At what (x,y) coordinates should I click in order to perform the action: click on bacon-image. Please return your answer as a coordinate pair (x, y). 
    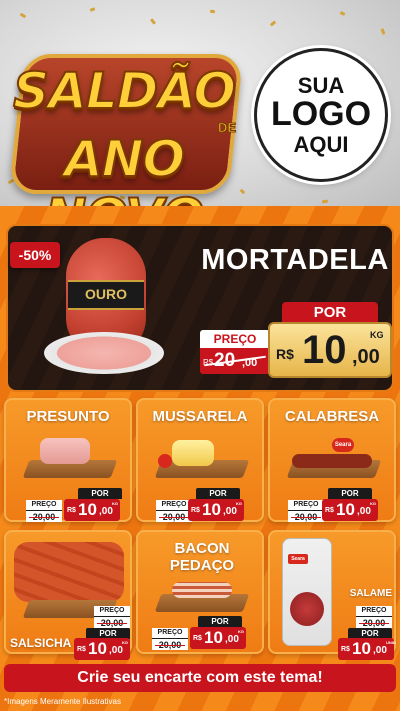
    Looking at the image, I should click on (202, 590).